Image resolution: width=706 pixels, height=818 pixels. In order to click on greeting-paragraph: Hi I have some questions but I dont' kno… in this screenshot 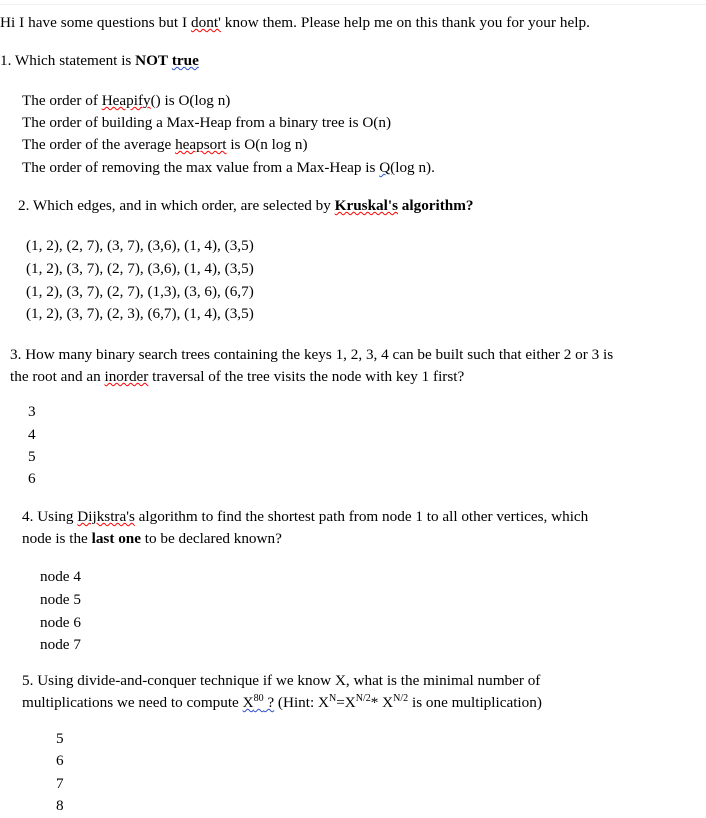, I will do `click(353, 23)`.